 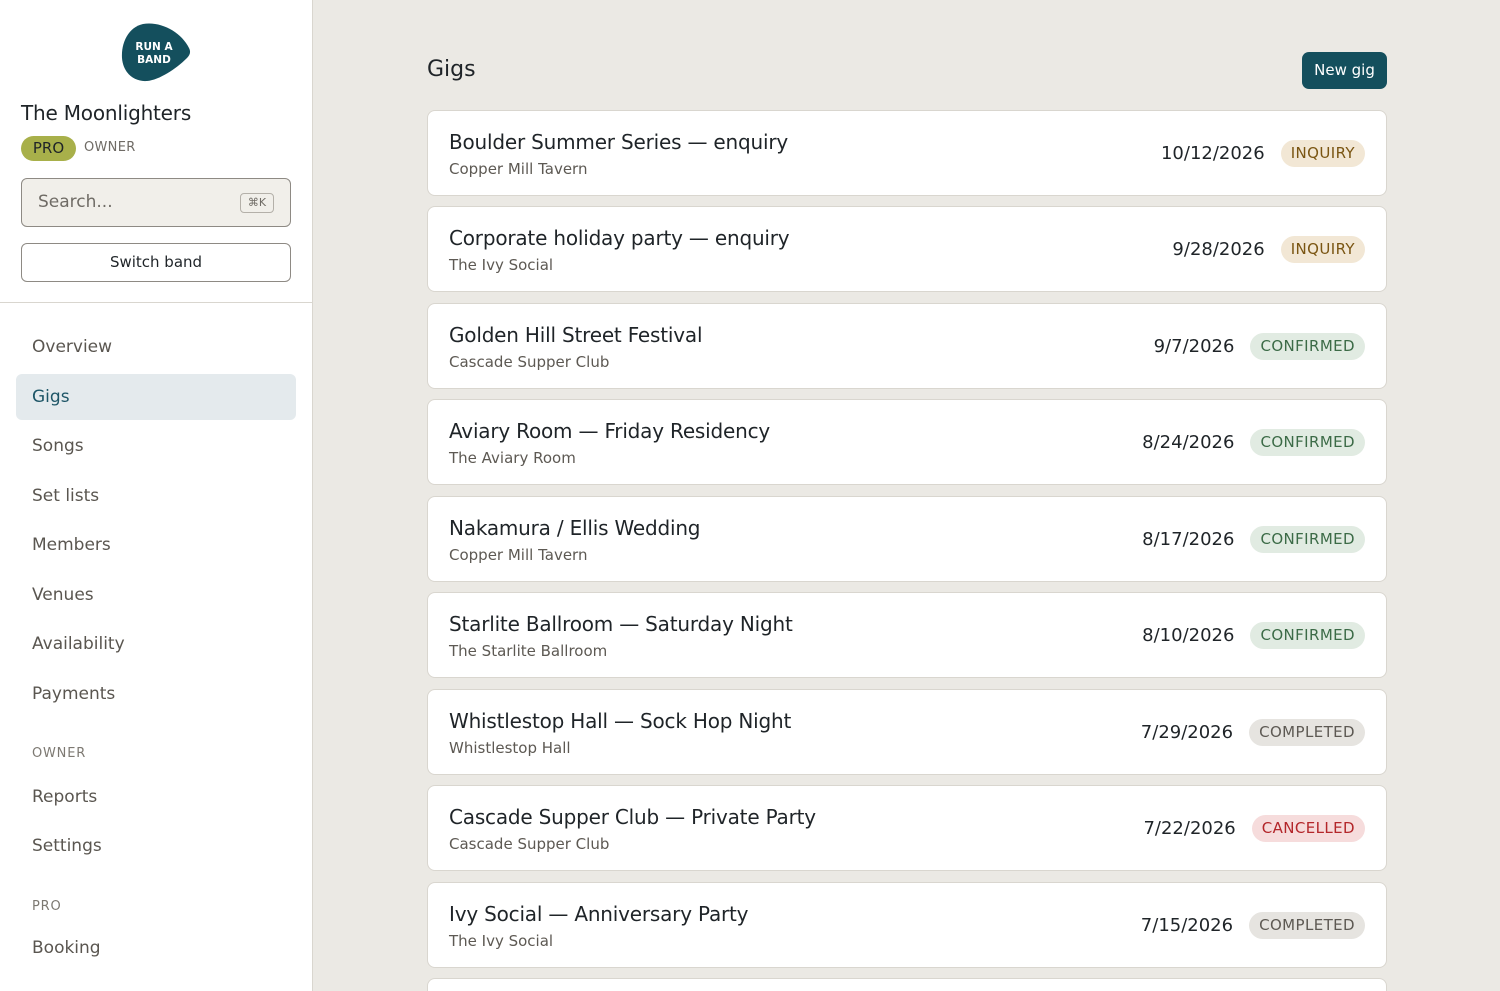 What do you see at coordinates (1188, 635) in the screenshot?
I see `gig-date: 8/10/2026` at bounding box center [1188, 635].